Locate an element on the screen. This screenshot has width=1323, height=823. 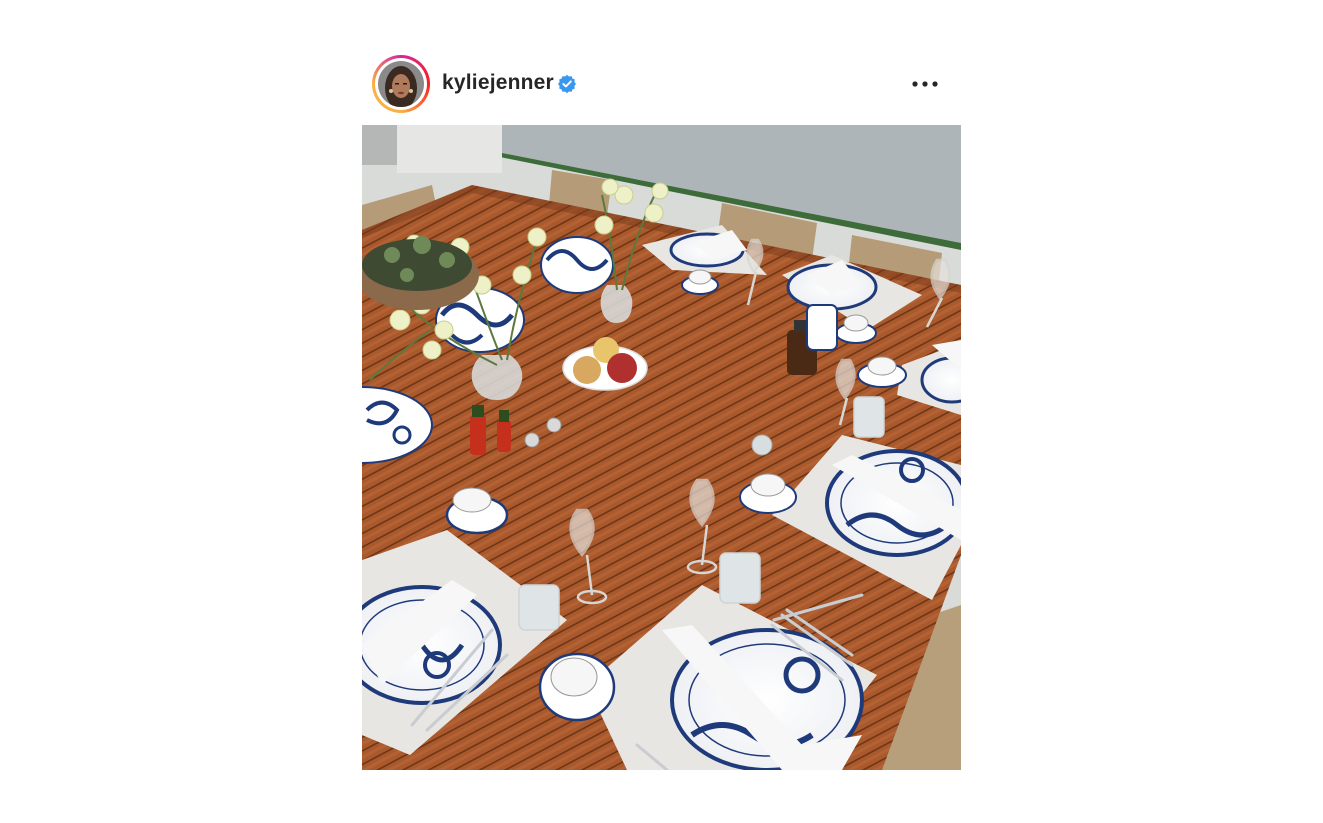
avatar is located at coordinates (401, 84).